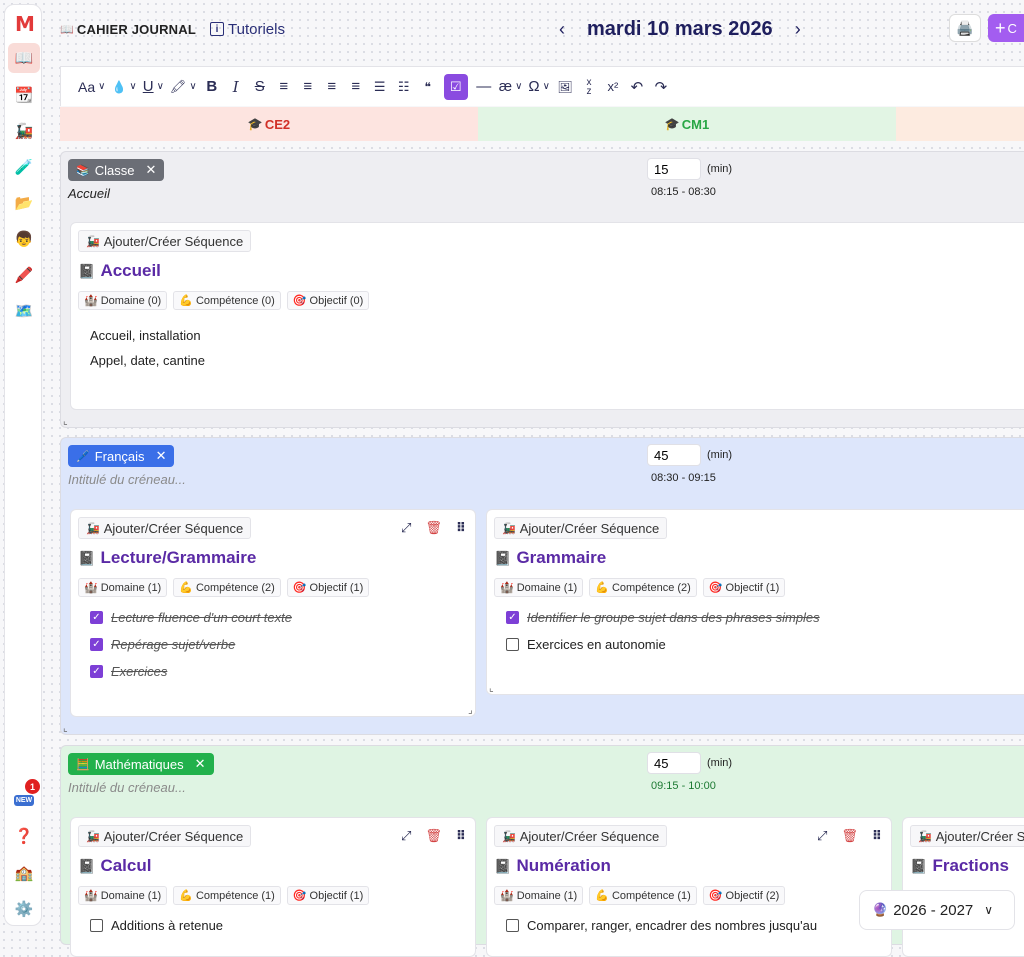 The image size is (1024, 957). Describe the element at coordinates (428, 87) in the screenshot. I see `quote-button: ❝` at that location.